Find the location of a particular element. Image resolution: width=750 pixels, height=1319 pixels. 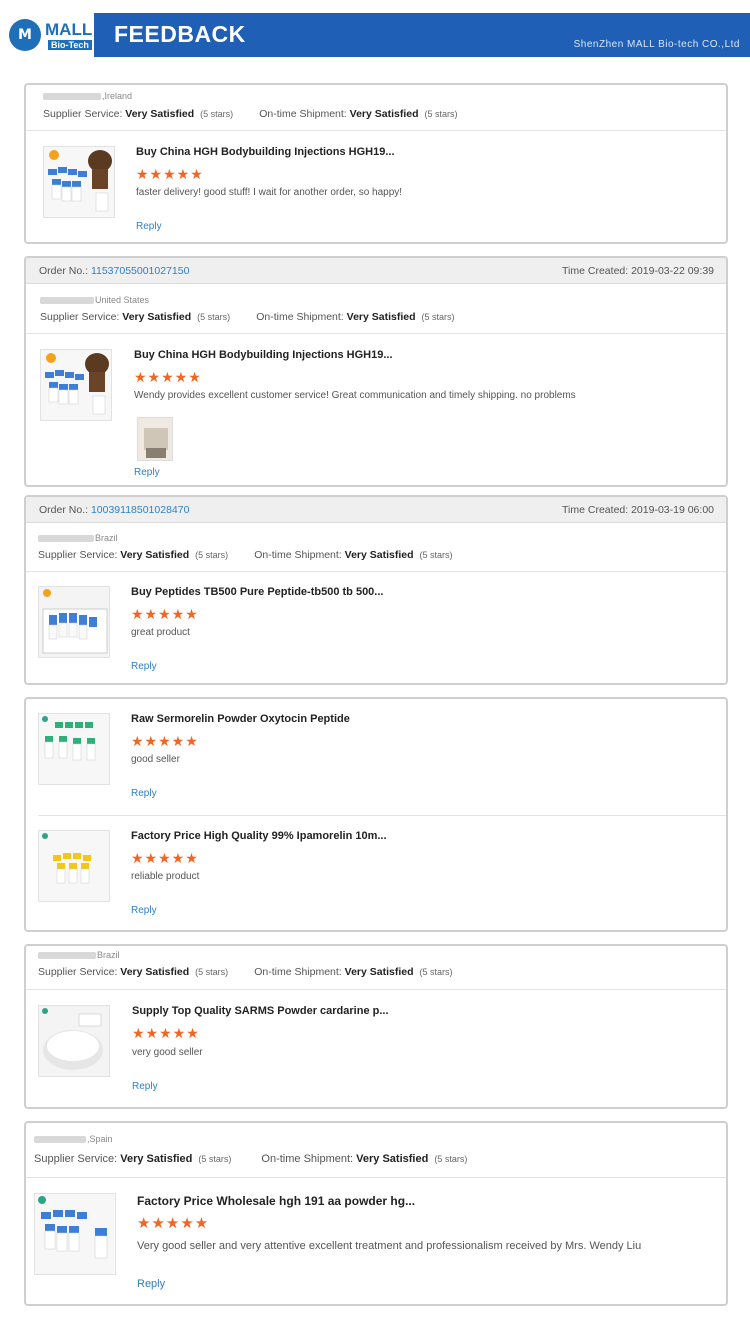

review-comment: great product is located at coordinates (160, 632).